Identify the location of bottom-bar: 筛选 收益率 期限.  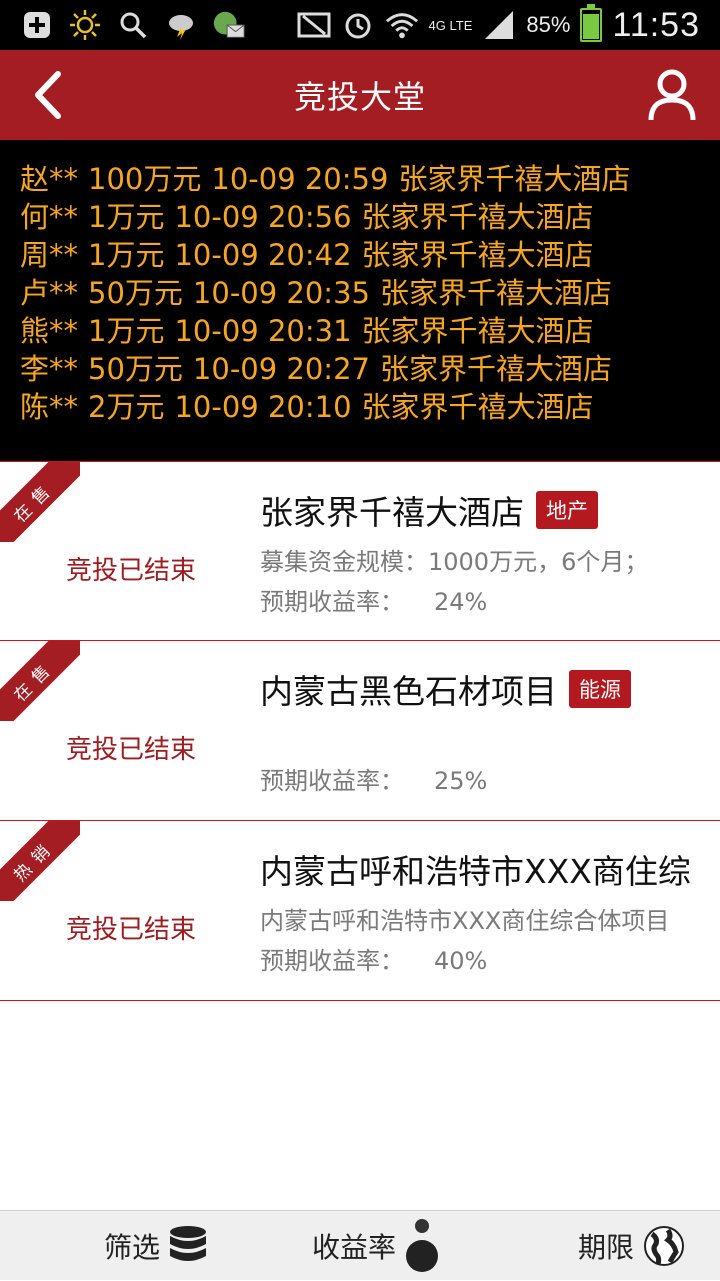
(360, 1245).